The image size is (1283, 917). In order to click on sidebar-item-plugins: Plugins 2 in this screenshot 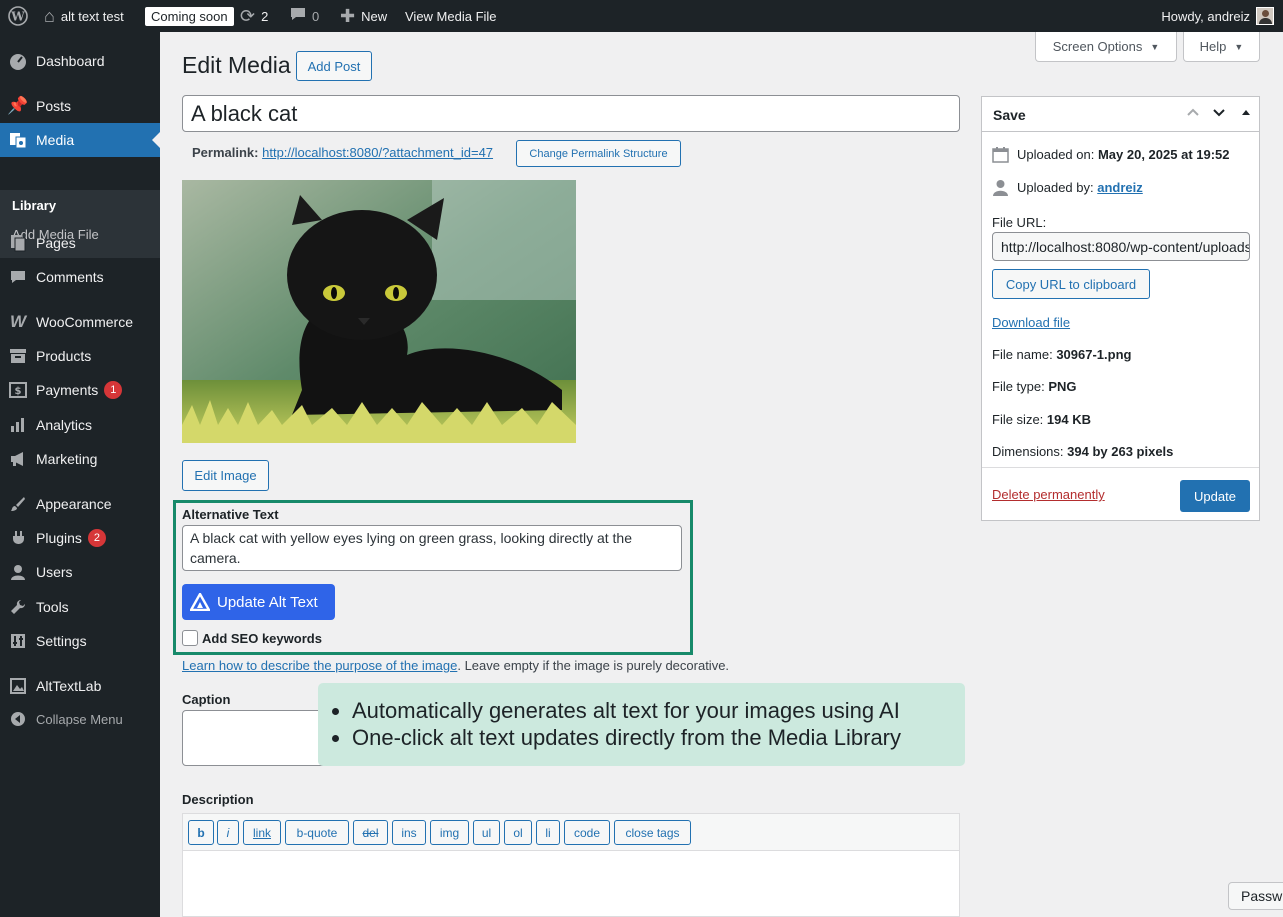, I will do `click(80, 538)`.